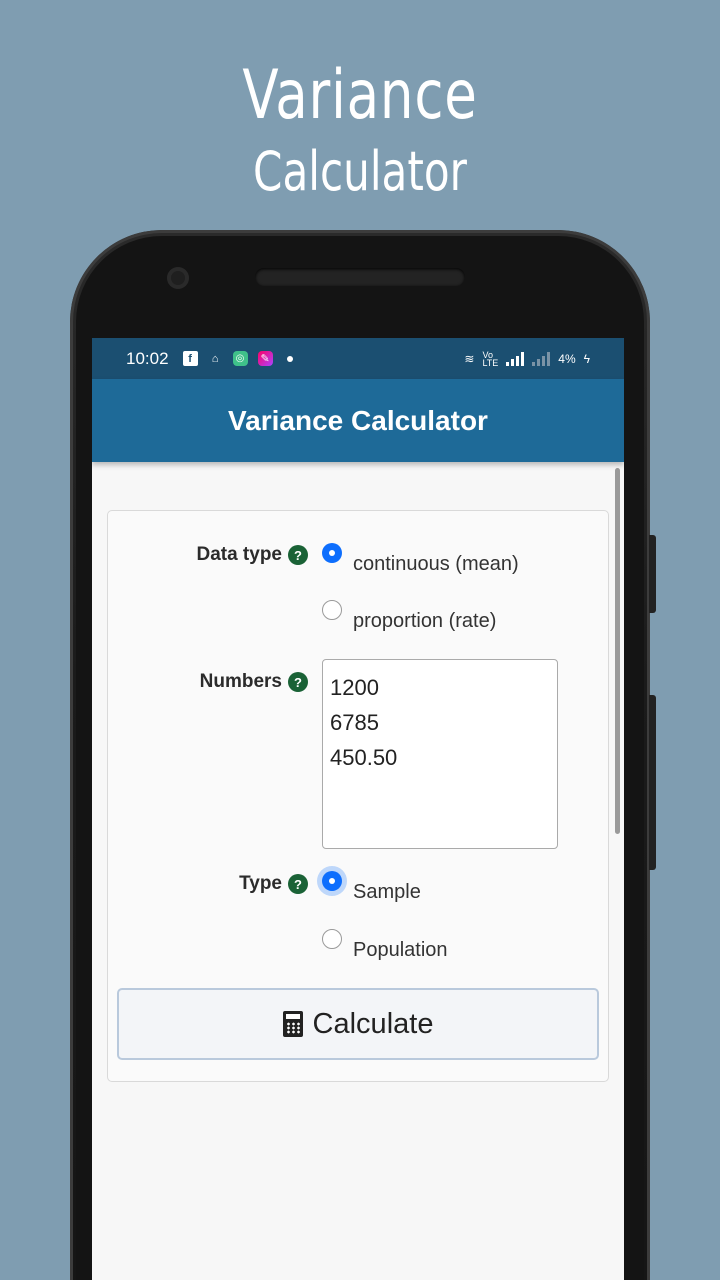  Describe the element at coordinates (586, 358) in the screenshot. I see `charging-icon: ϟ` at that location.